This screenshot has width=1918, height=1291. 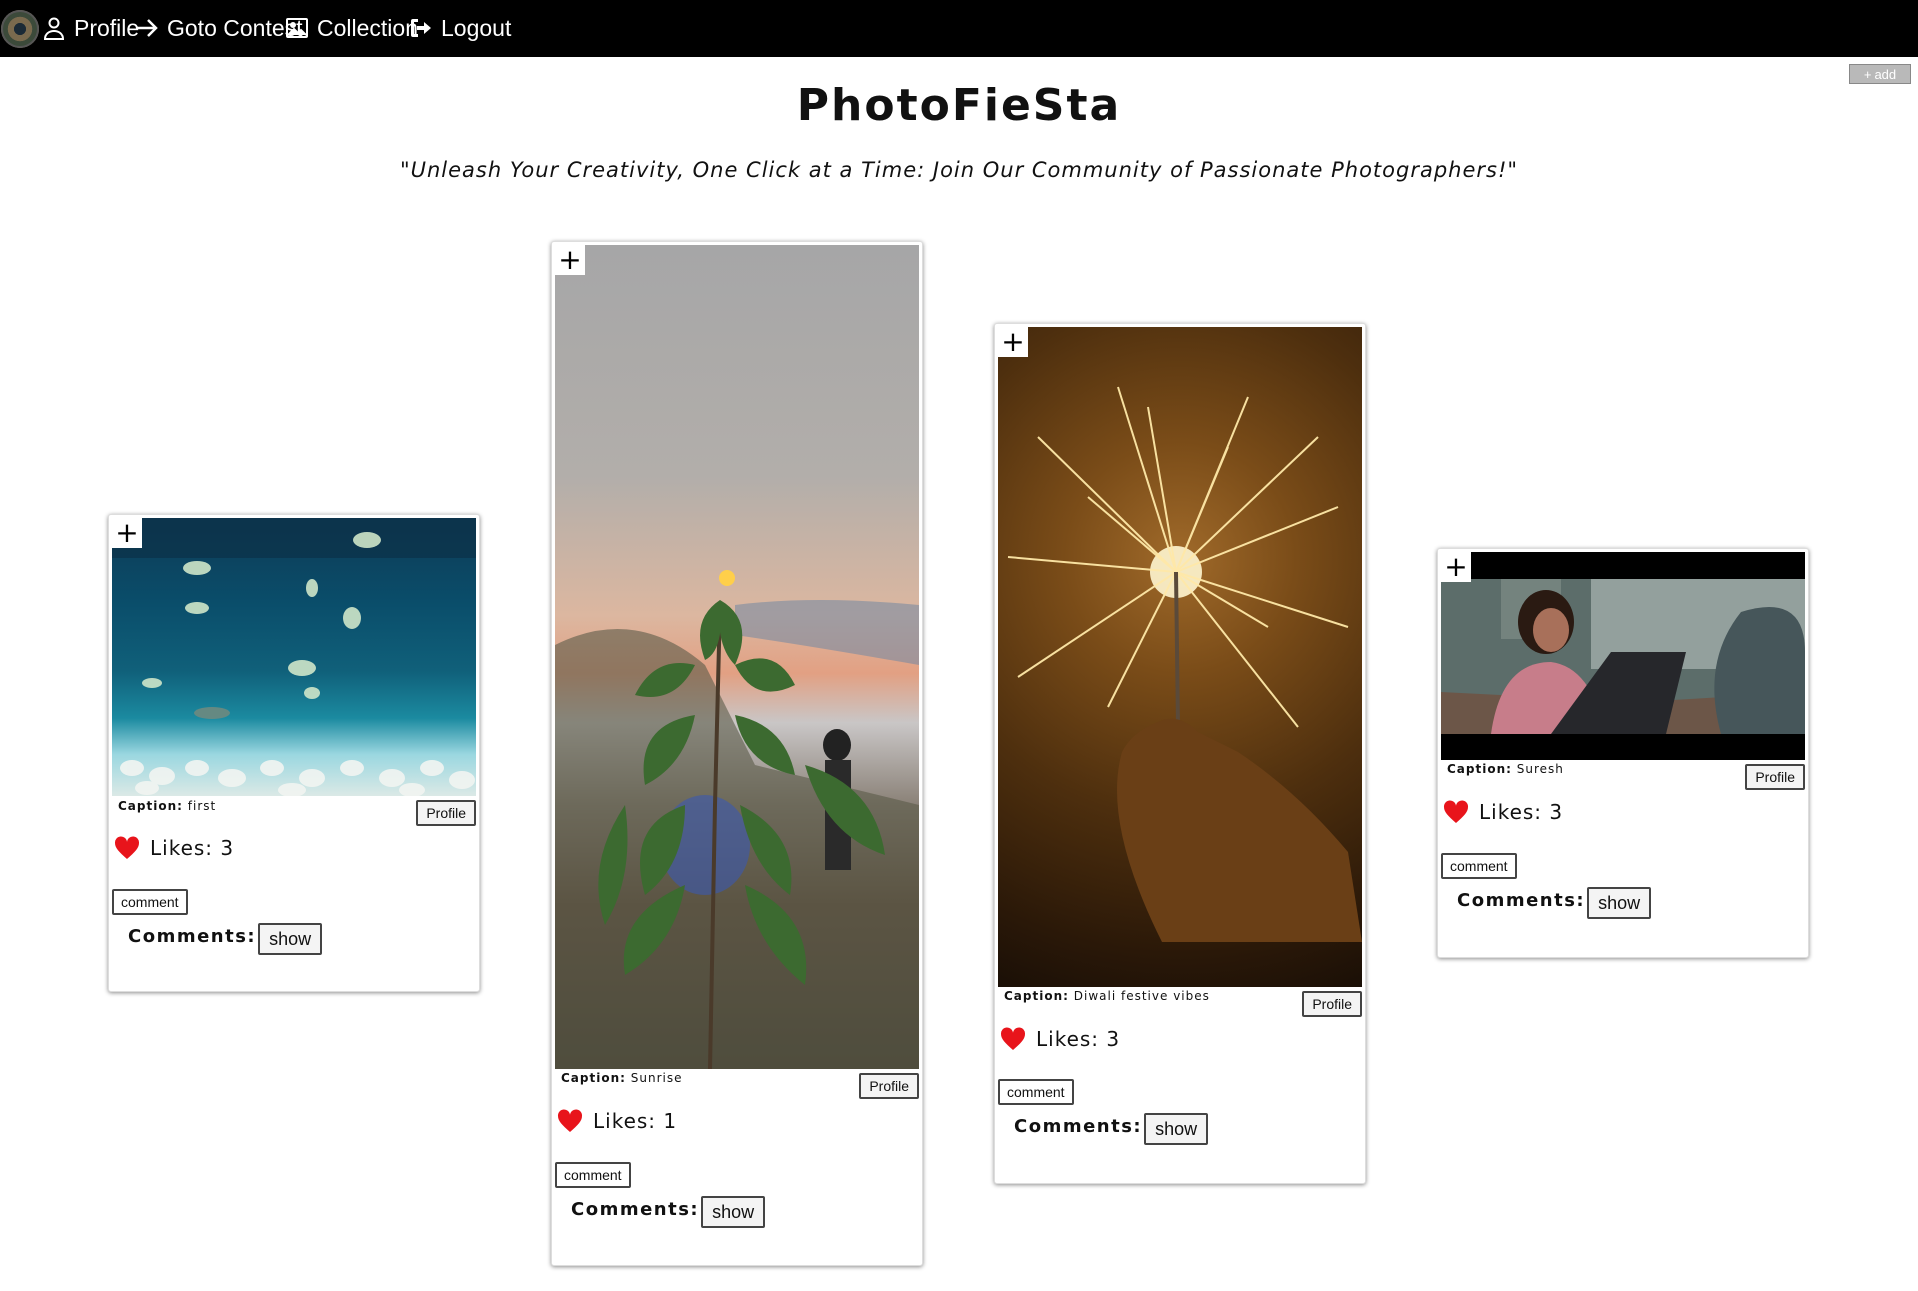 What do you see at coordinates (656, 1078) in the screenshot?
I see `caption-text: Sunrise` at bounding box center [656, 1078].